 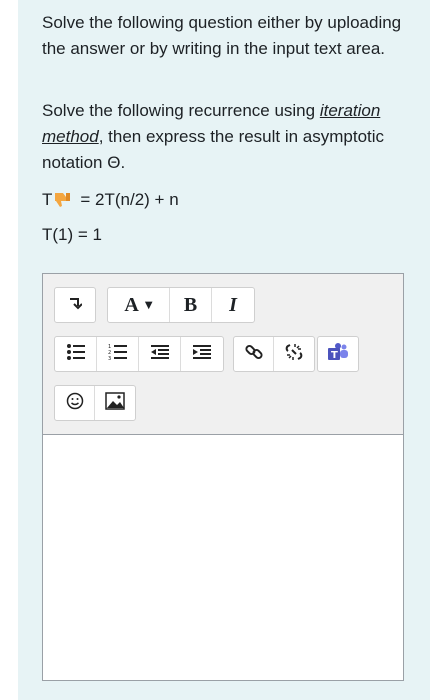 I want to click on svg-text: T, so click(x=334, y=355).